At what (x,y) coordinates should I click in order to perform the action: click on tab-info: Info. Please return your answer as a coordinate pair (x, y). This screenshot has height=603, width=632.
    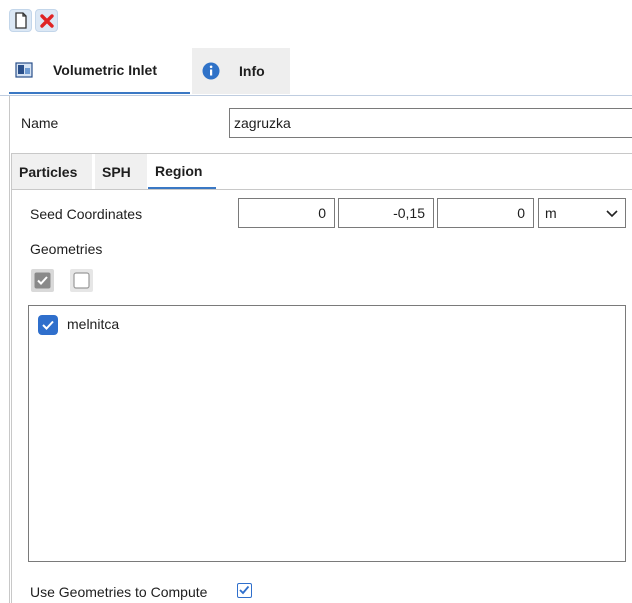
    Looking at the image, I should click on (241, 71).